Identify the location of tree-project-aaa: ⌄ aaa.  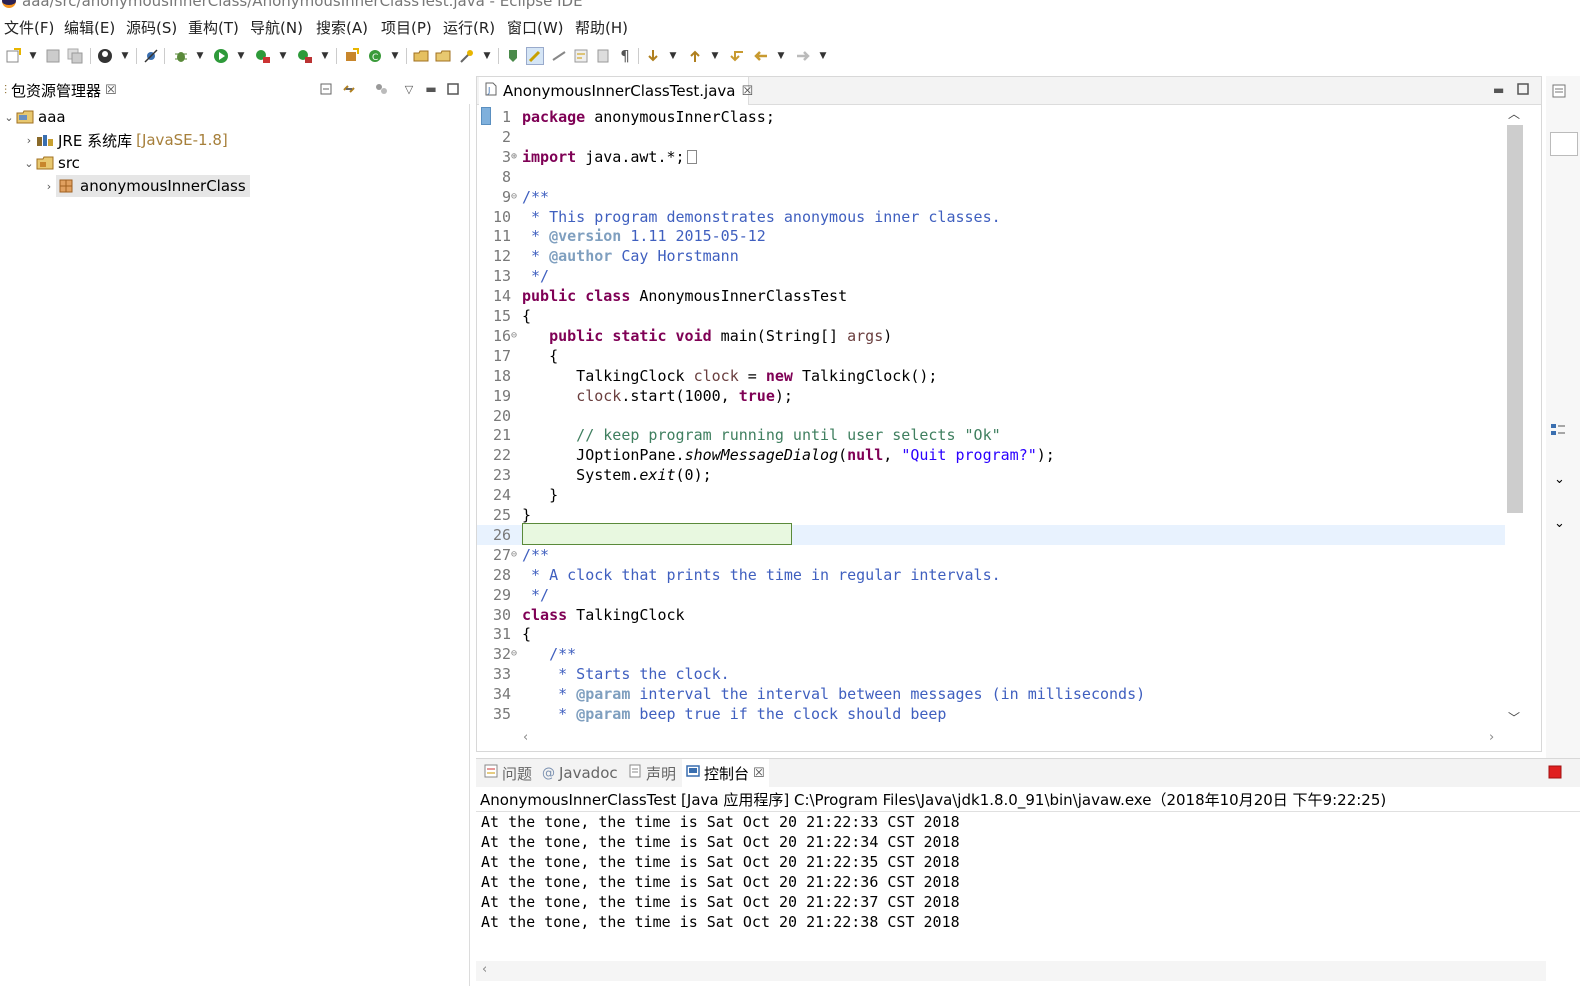
(33, 117).